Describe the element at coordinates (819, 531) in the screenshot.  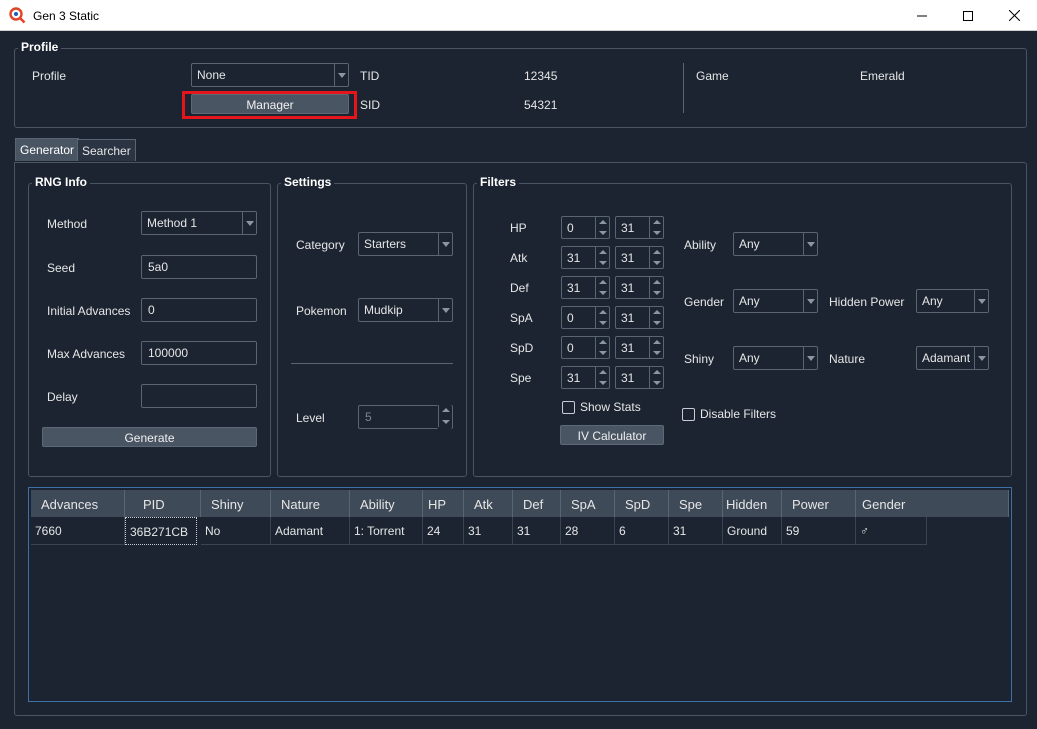
I see `cell-power: 59` at that location.